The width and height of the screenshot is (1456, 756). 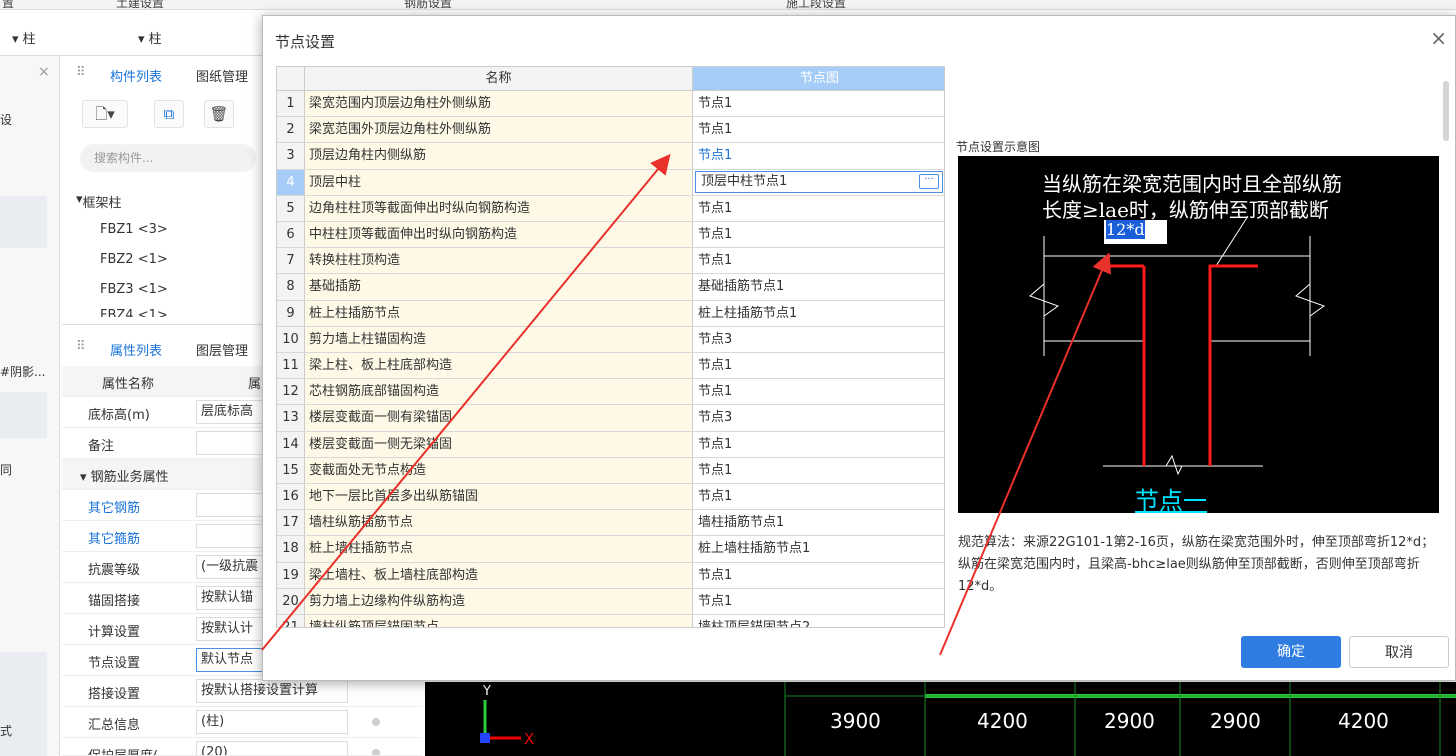 I want to click on table-row: 15 变截面处无节点构造 节点1, so click(x=610, y=470).